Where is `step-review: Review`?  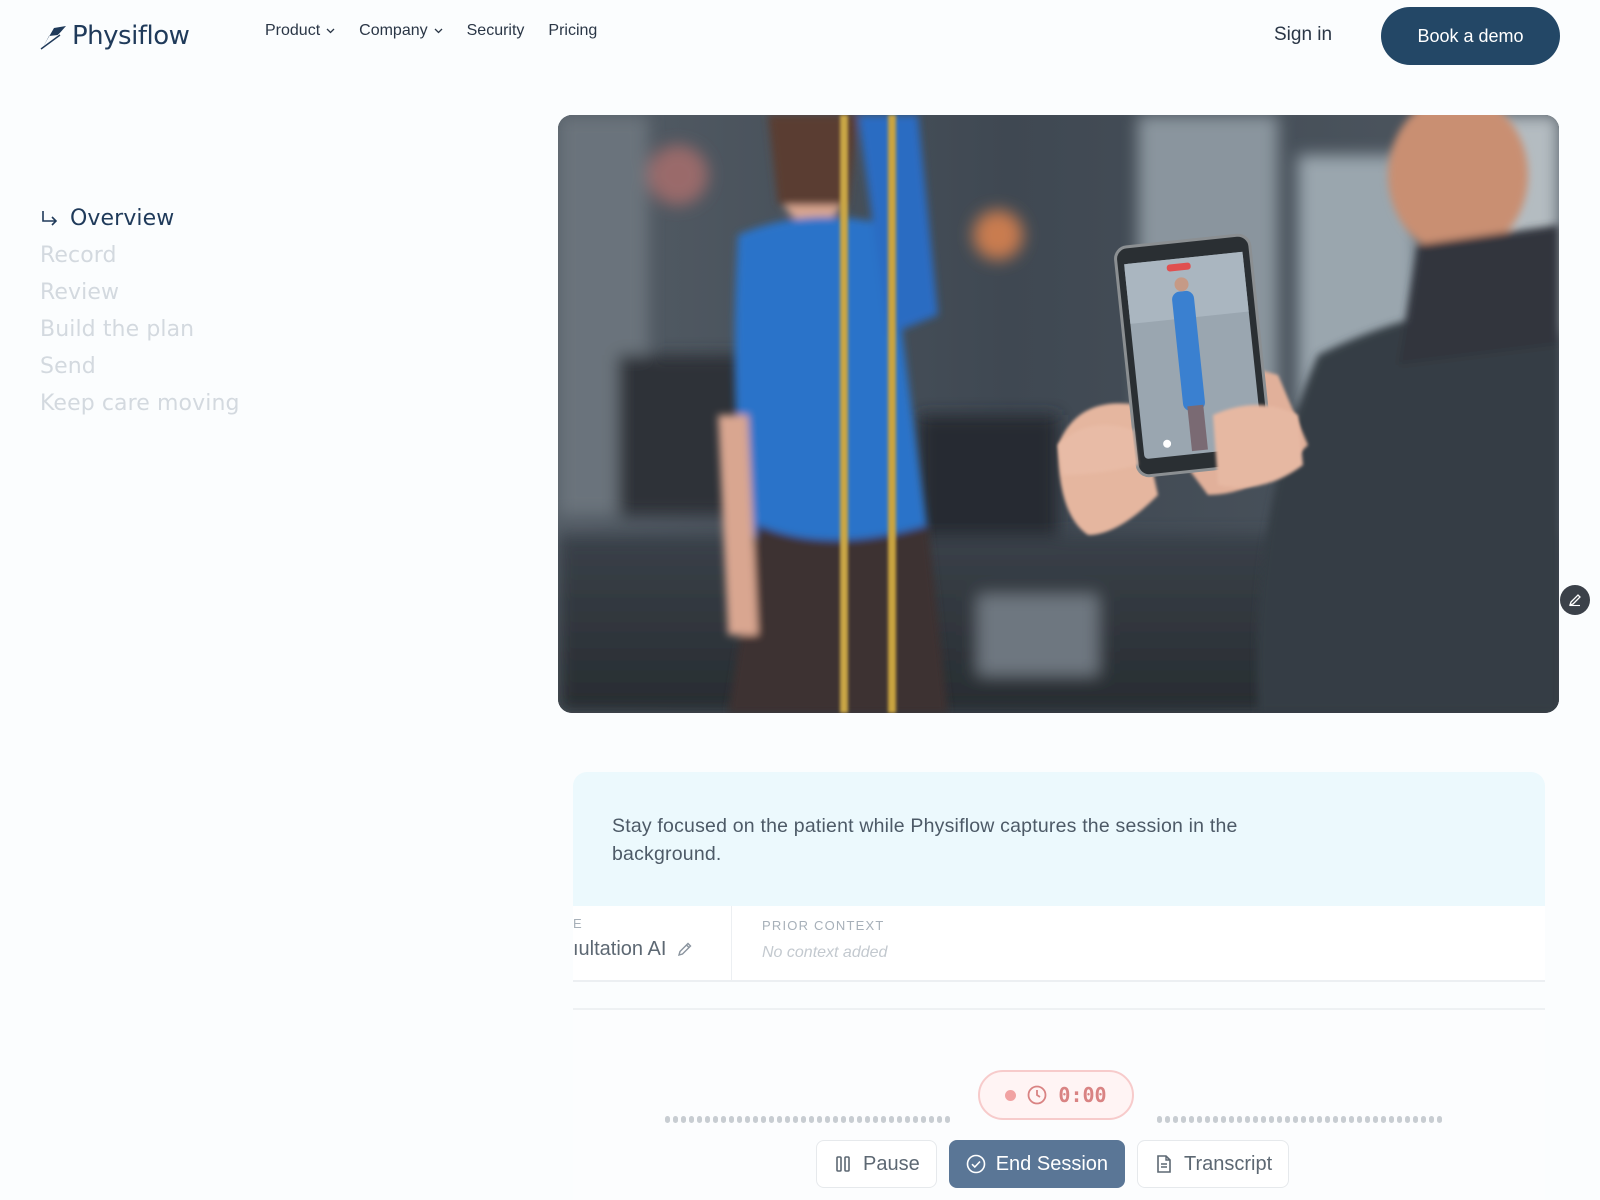 step-review: Review is located at coordinates (140, 292).